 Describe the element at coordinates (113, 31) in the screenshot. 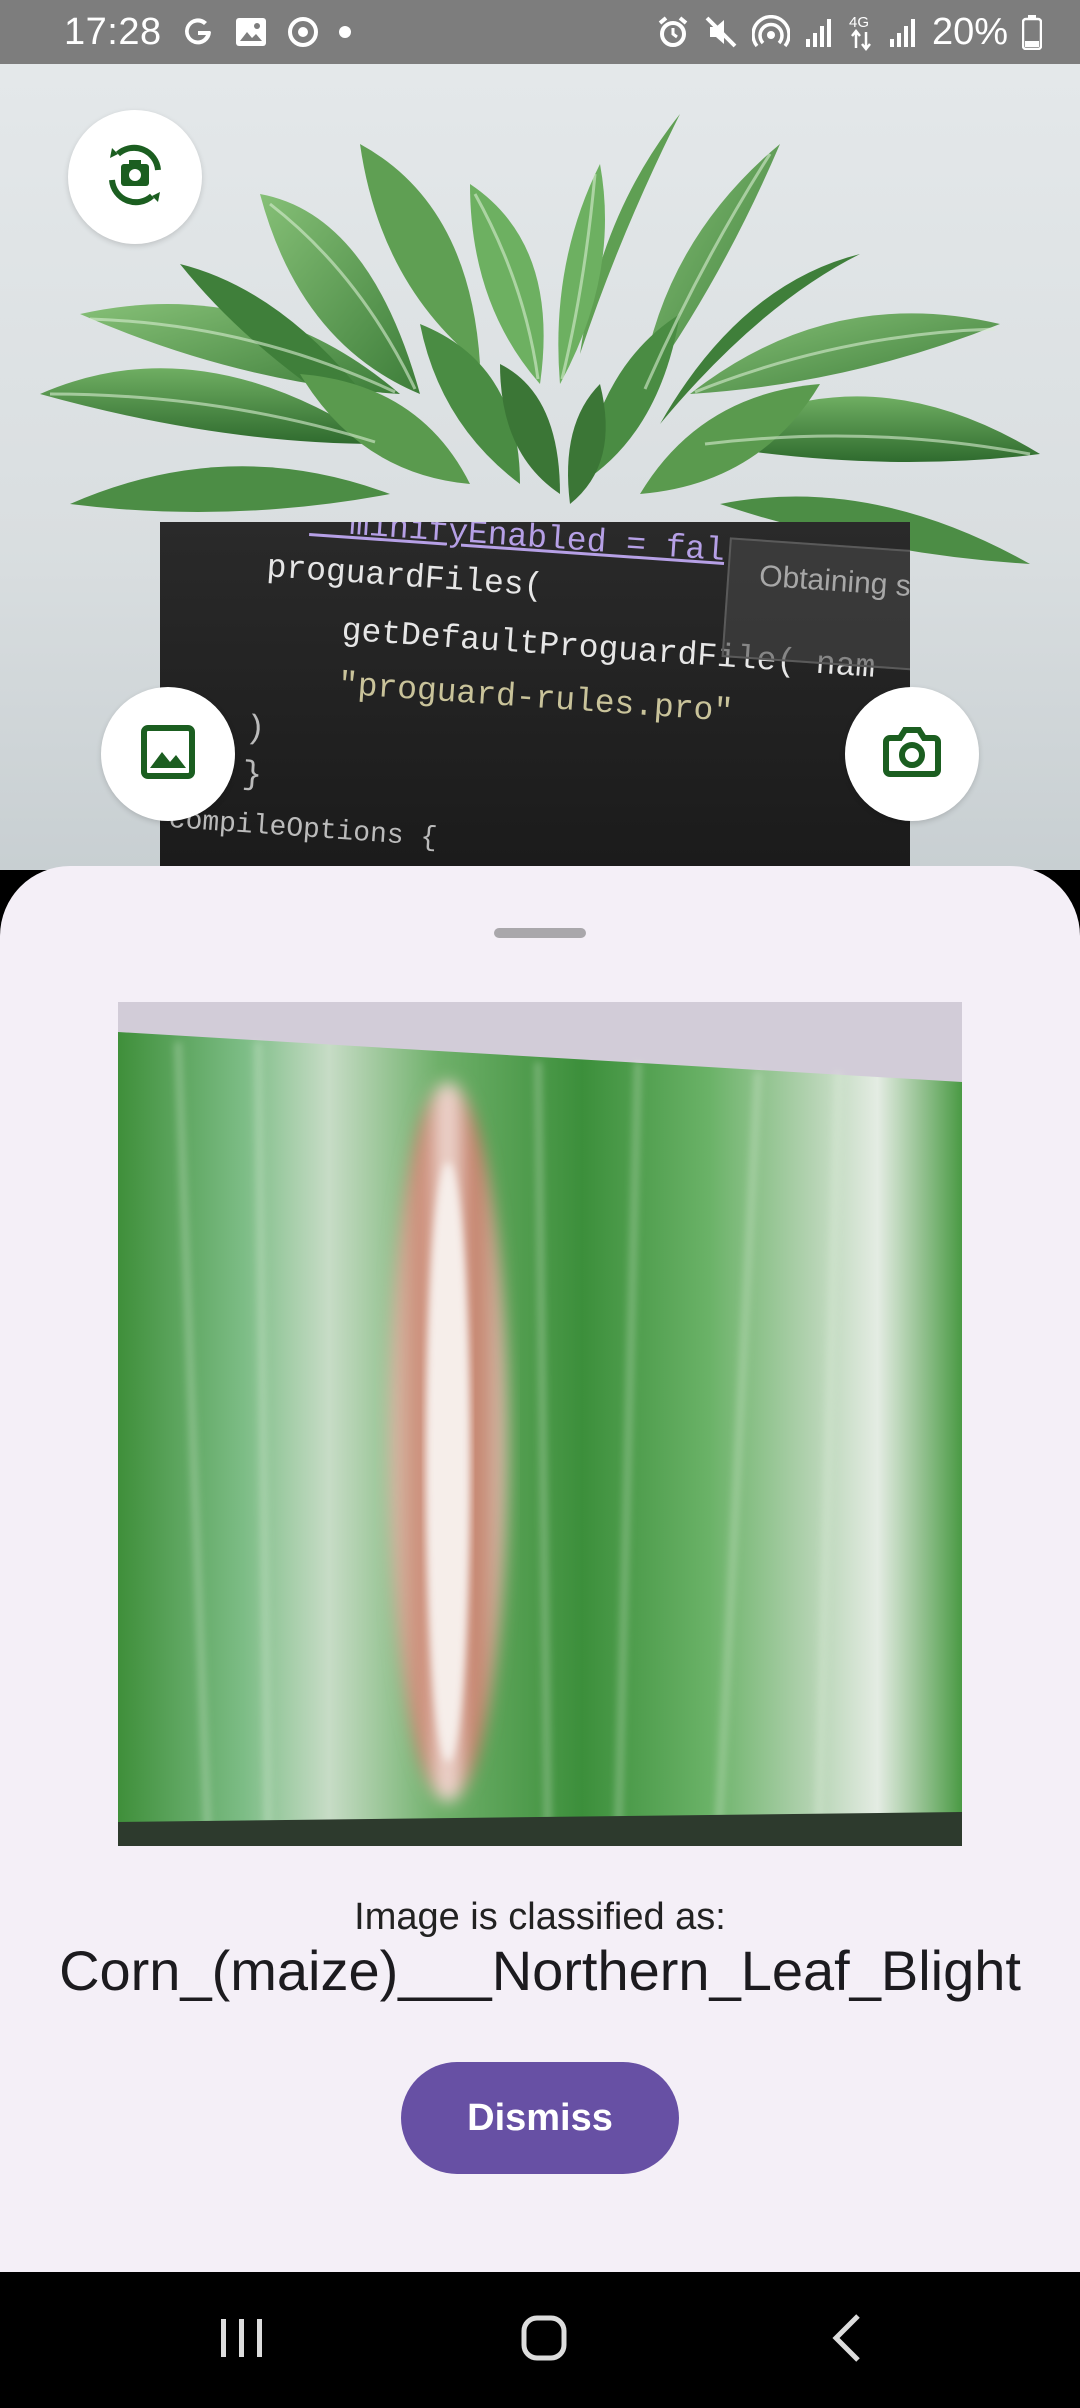

I see `status-time: 17:28` at that location.